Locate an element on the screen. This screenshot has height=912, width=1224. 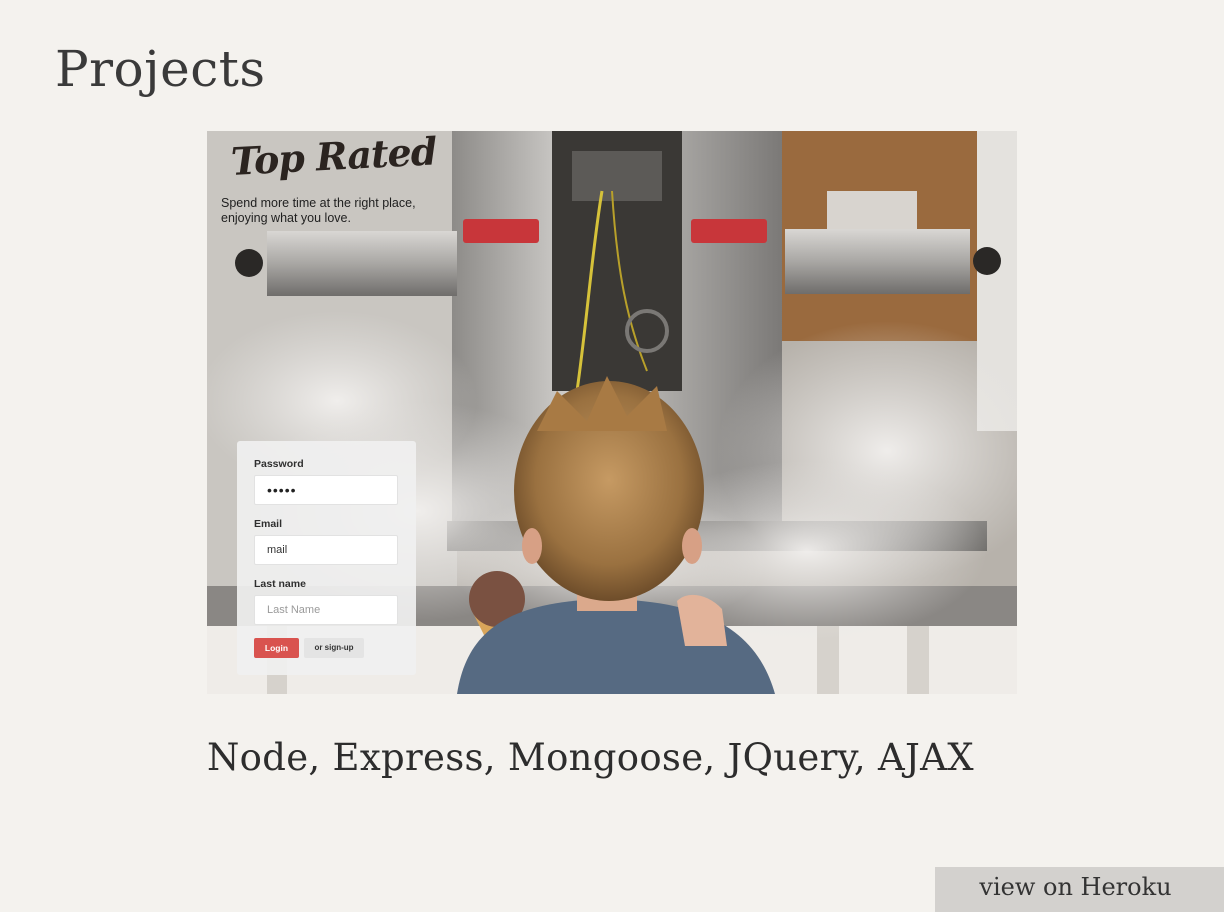
login-button: Login is located at coordinates (276, 648).